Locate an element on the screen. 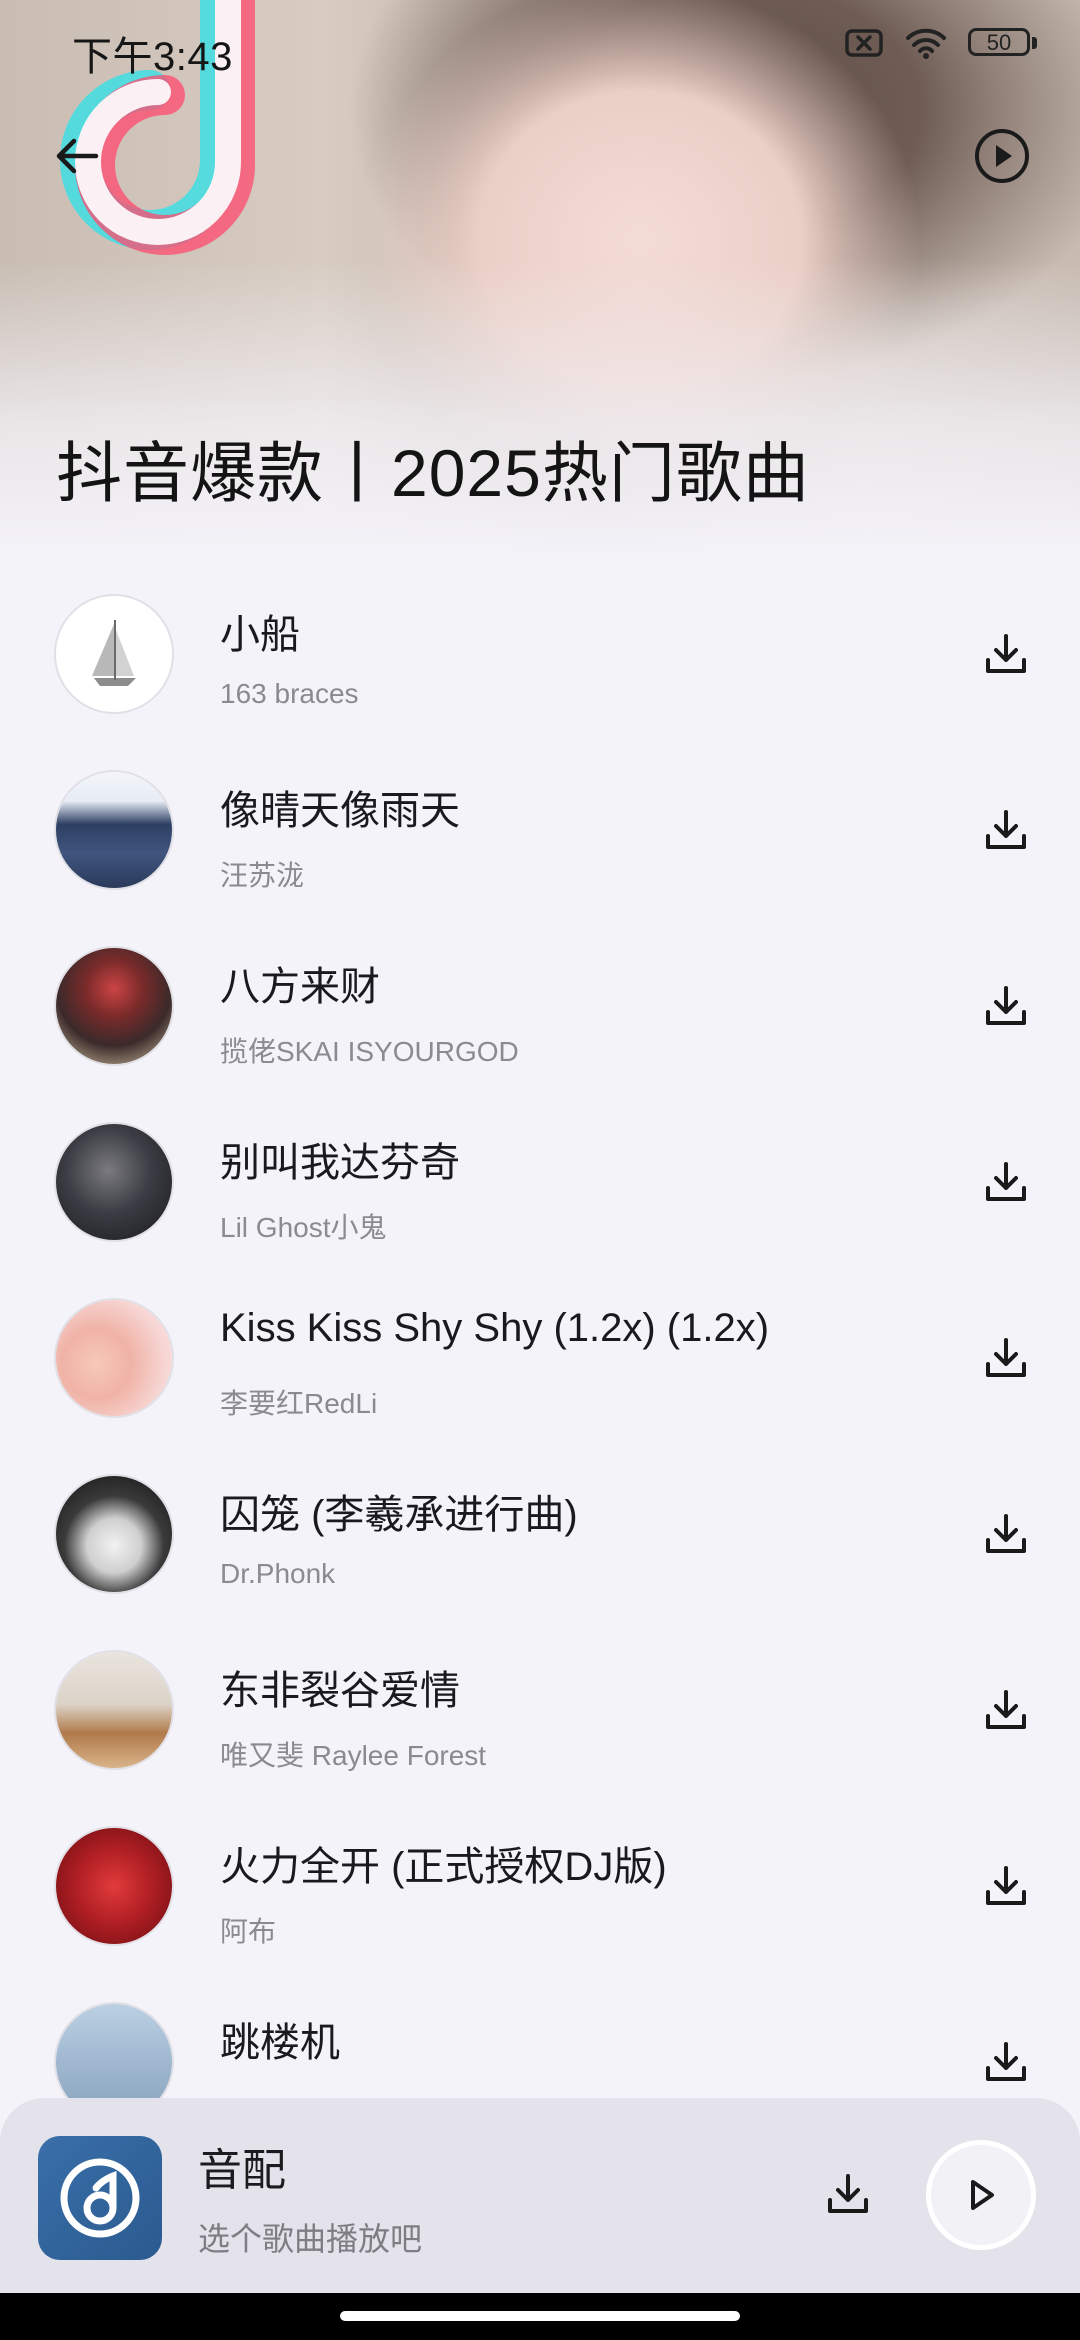 The width and height of the screenshot is (1080, 2340). music-note-logo-icon is located at coordinates (100, 2198).